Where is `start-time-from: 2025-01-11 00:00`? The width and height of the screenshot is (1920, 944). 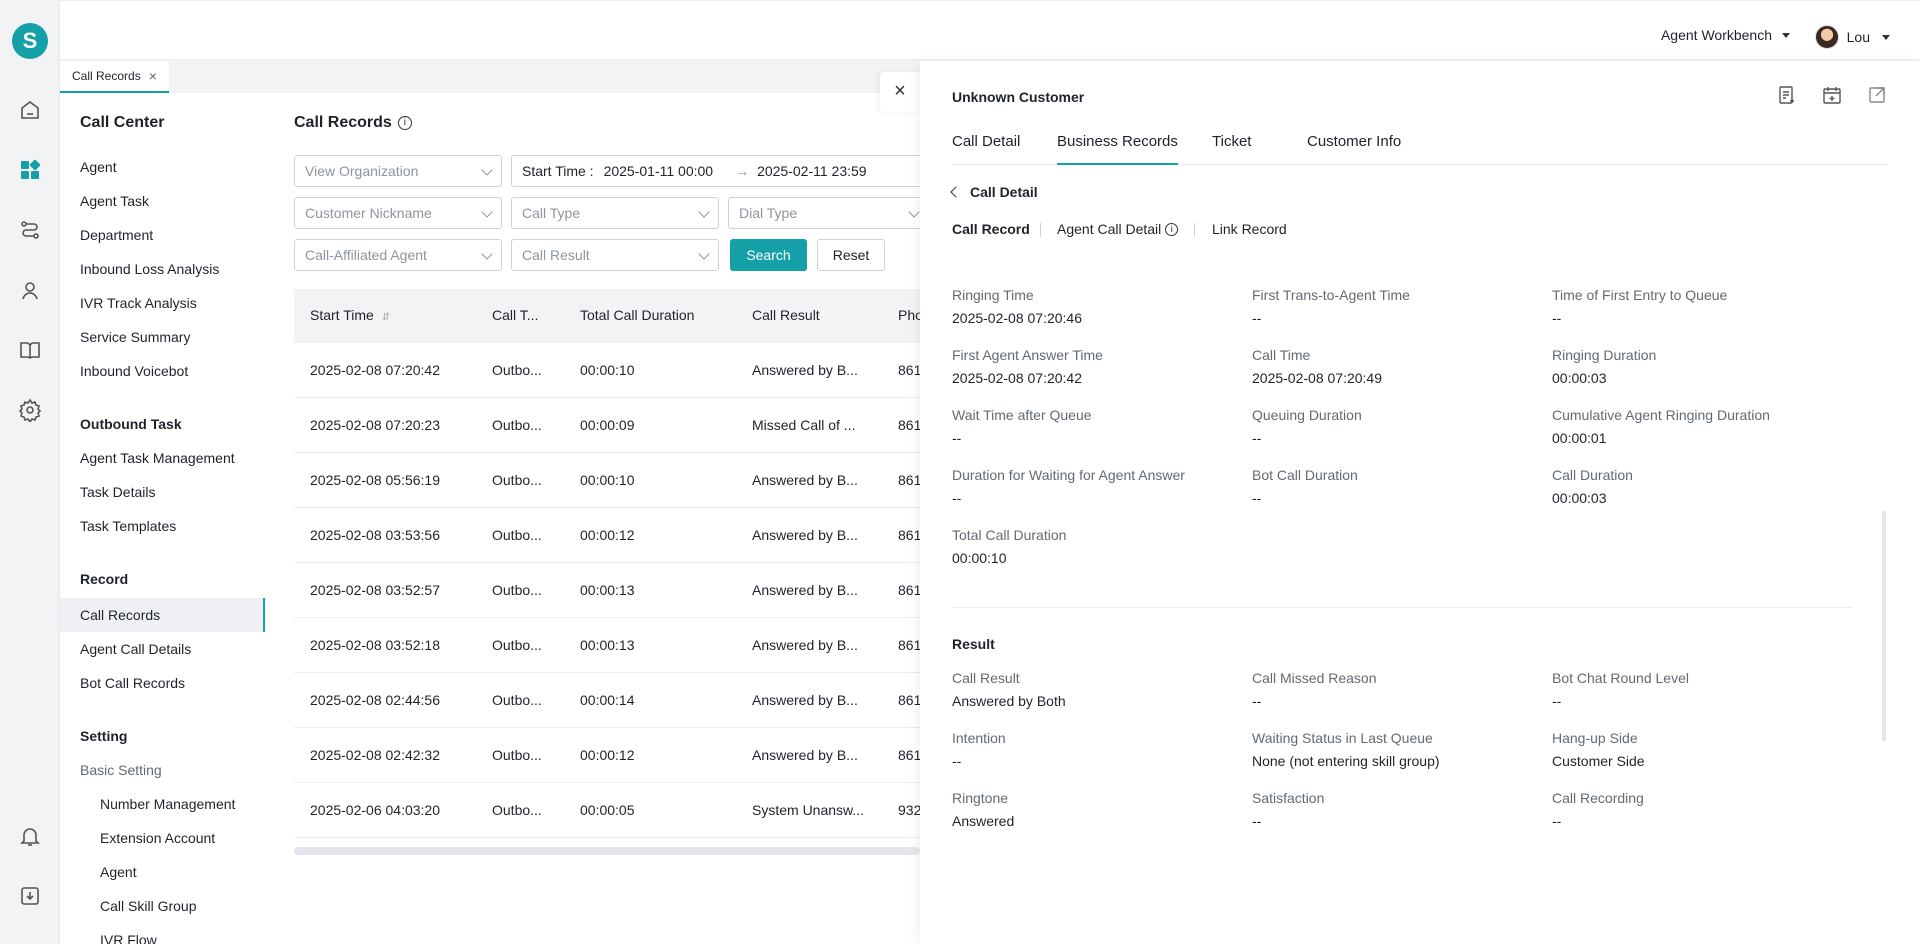
start-time-from: 2025-01-11 00:00 is located at coordinates (659, 171).